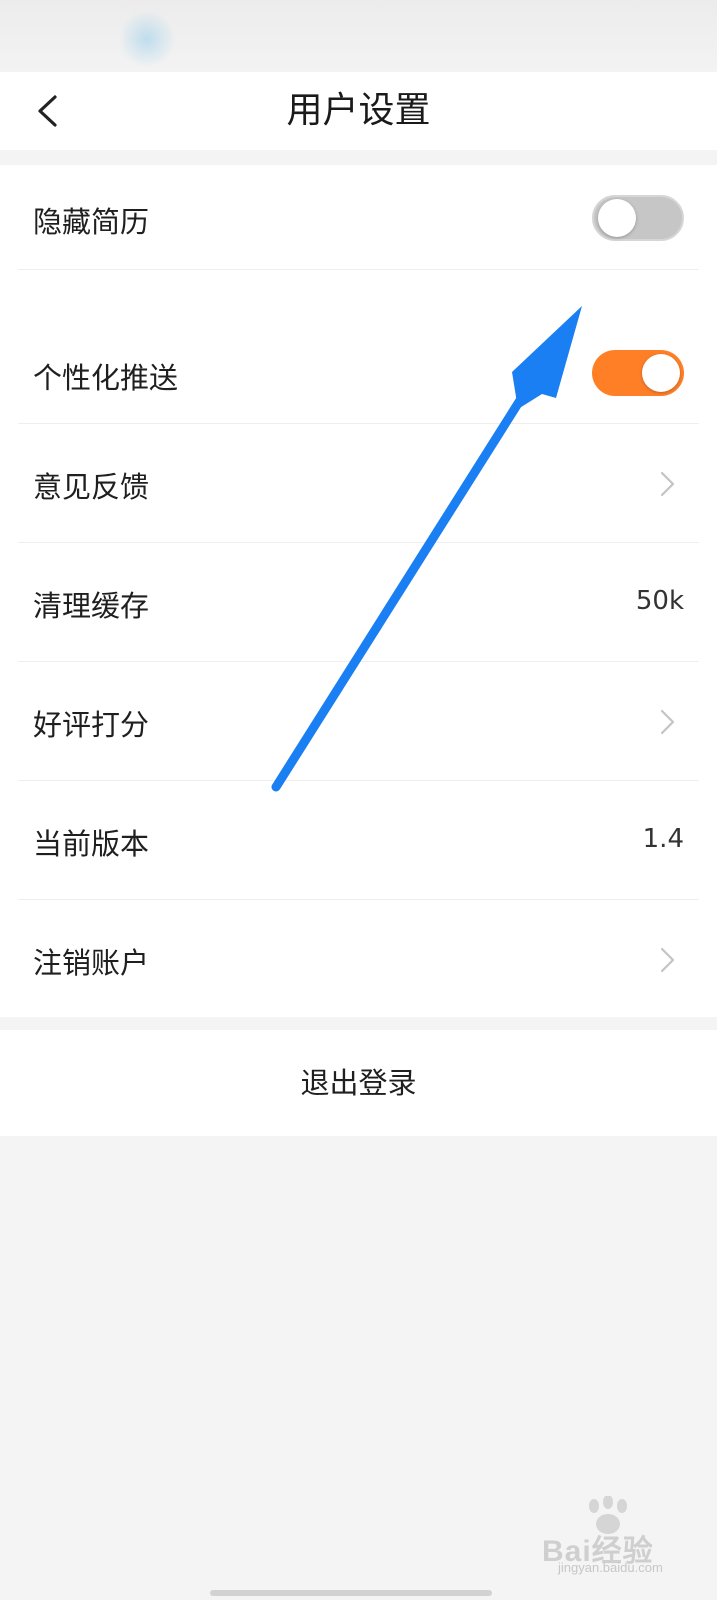 This screenshot has height=1600, width=717. What do you see at coordinates (358, 602) in the screenshot?
I see `setting-row-clear-cache: 清理缓存 50k` at bounding box center [358, 602].